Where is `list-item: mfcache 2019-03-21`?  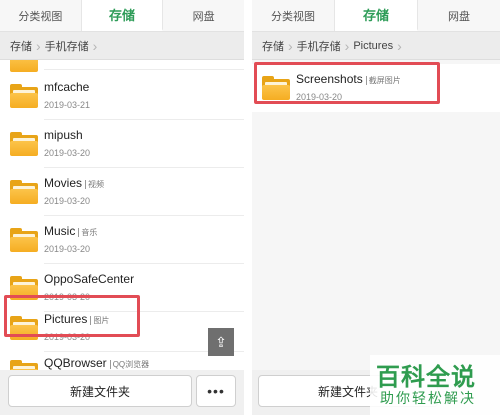 list-item: mfcache 2019-03-21 is located at coordinates (122, 96).